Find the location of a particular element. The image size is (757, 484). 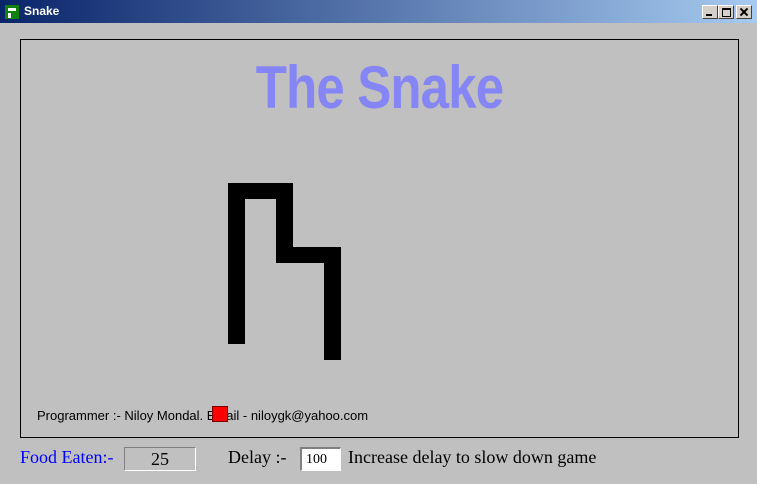

minimize-icon is located at coordinates (710, 12).